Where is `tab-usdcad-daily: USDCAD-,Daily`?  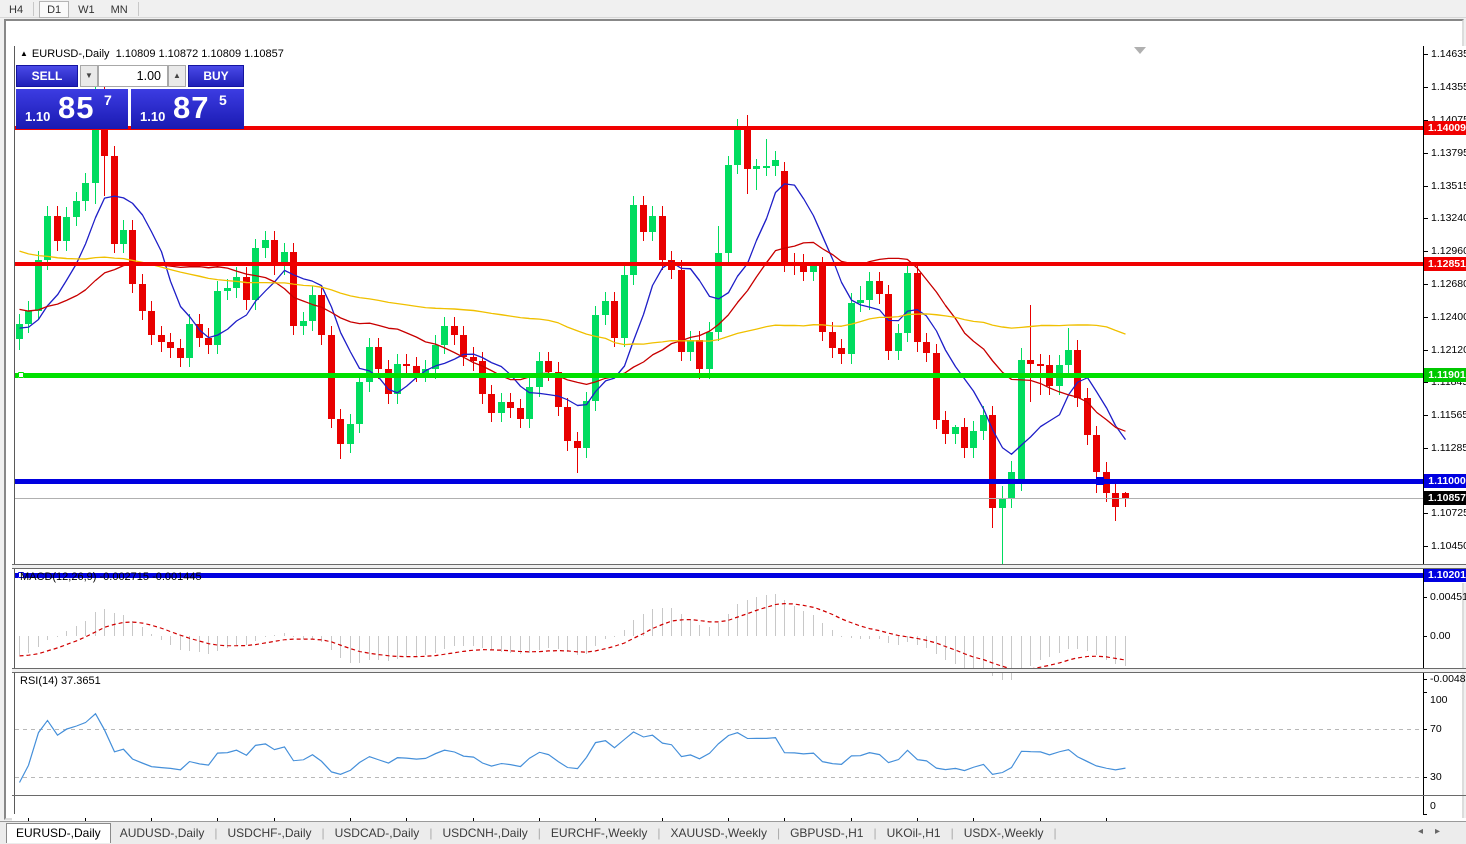 tab-usdcad-daily: USDCAD-,Daily is located at coordinates (377, 834).